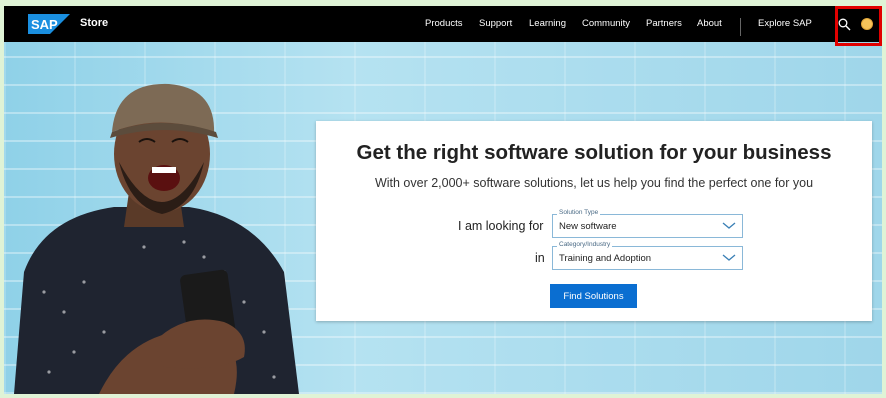  I want to click on highlight-annotation, so click(858, 26).